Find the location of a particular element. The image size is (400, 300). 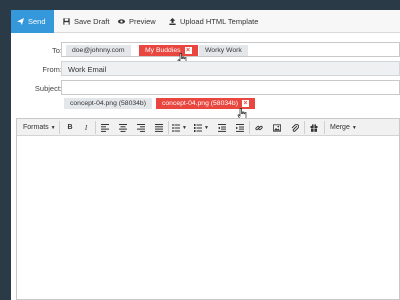

recipient-tag: Worky Work is located at coordinates (223, 50).